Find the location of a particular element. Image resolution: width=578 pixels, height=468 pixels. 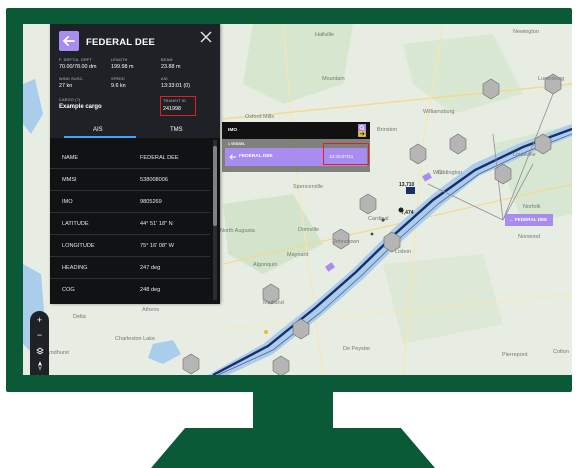

place-label: Delta is located at coordinates (79, 317).